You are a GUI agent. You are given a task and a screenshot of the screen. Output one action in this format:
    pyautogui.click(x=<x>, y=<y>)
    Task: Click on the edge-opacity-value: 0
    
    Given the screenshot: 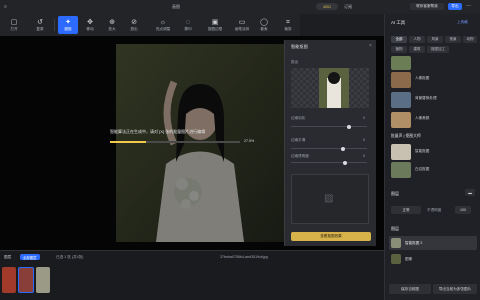 What is the action you would take?
    pyautogui.click(x=364, y=156)
    